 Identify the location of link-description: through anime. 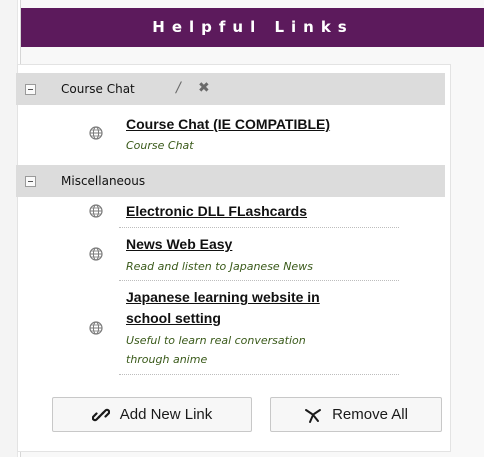
(167, 359).